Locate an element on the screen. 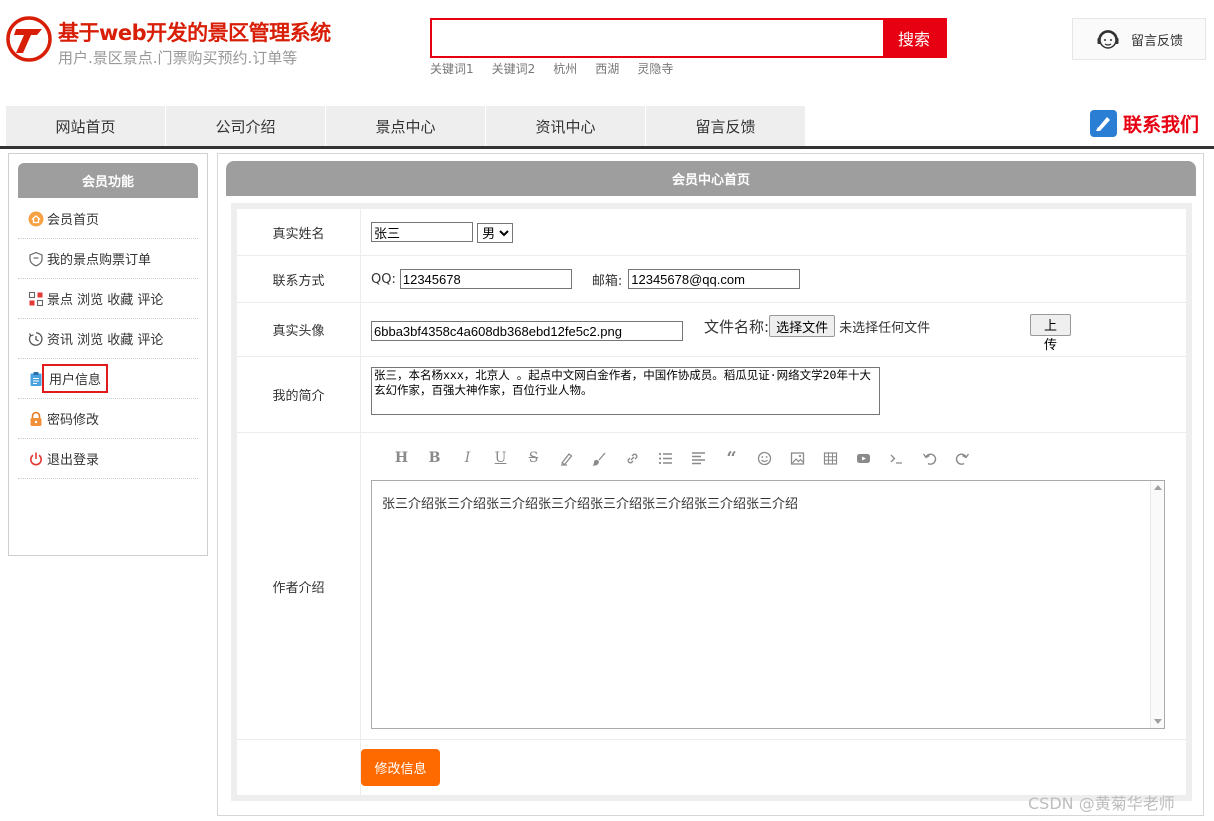 Image resolution: width=1214 pixels, height=821 pixels. hot-keywords: 关键词1 关键词2 杭州 西湖 灵隐寺 is located at coordinates (560, 68).